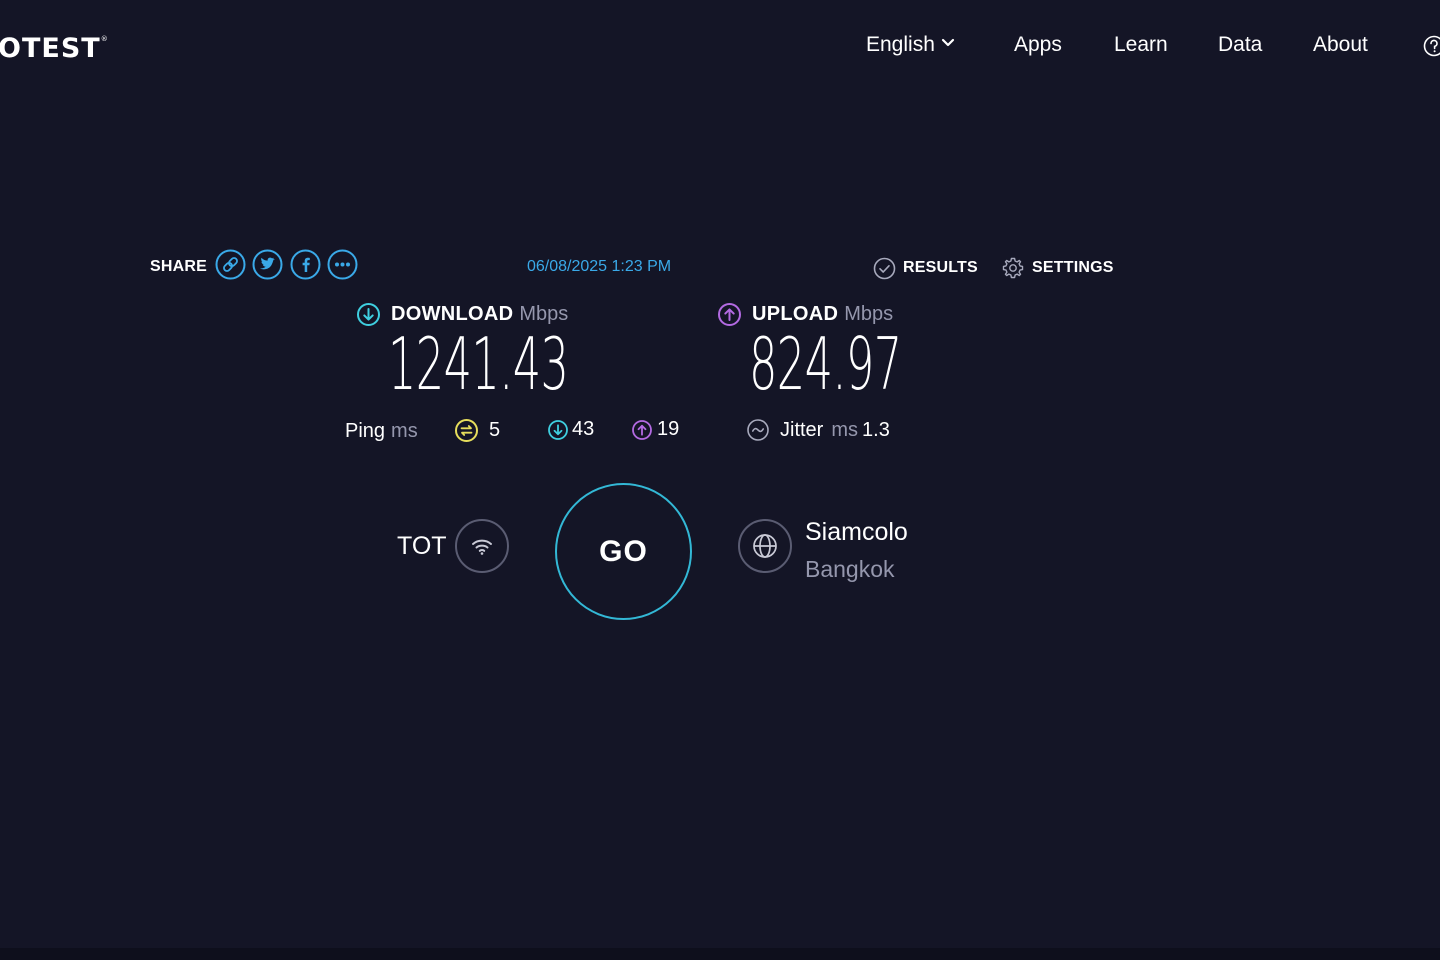  I want to click on server-city: Bangkok, so click(850, 569).